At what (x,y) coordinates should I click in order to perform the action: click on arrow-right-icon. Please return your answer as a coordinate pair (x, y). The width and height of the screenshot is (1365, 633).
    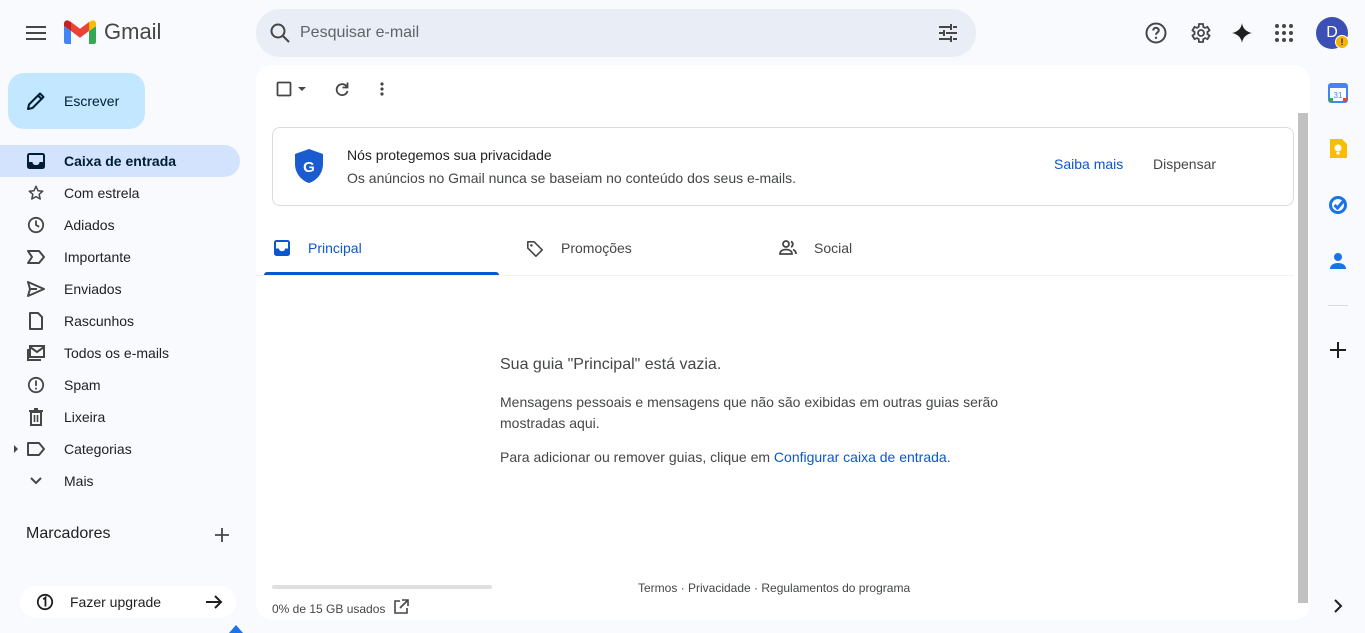
    Looking at the image, I should click on (214, 602).